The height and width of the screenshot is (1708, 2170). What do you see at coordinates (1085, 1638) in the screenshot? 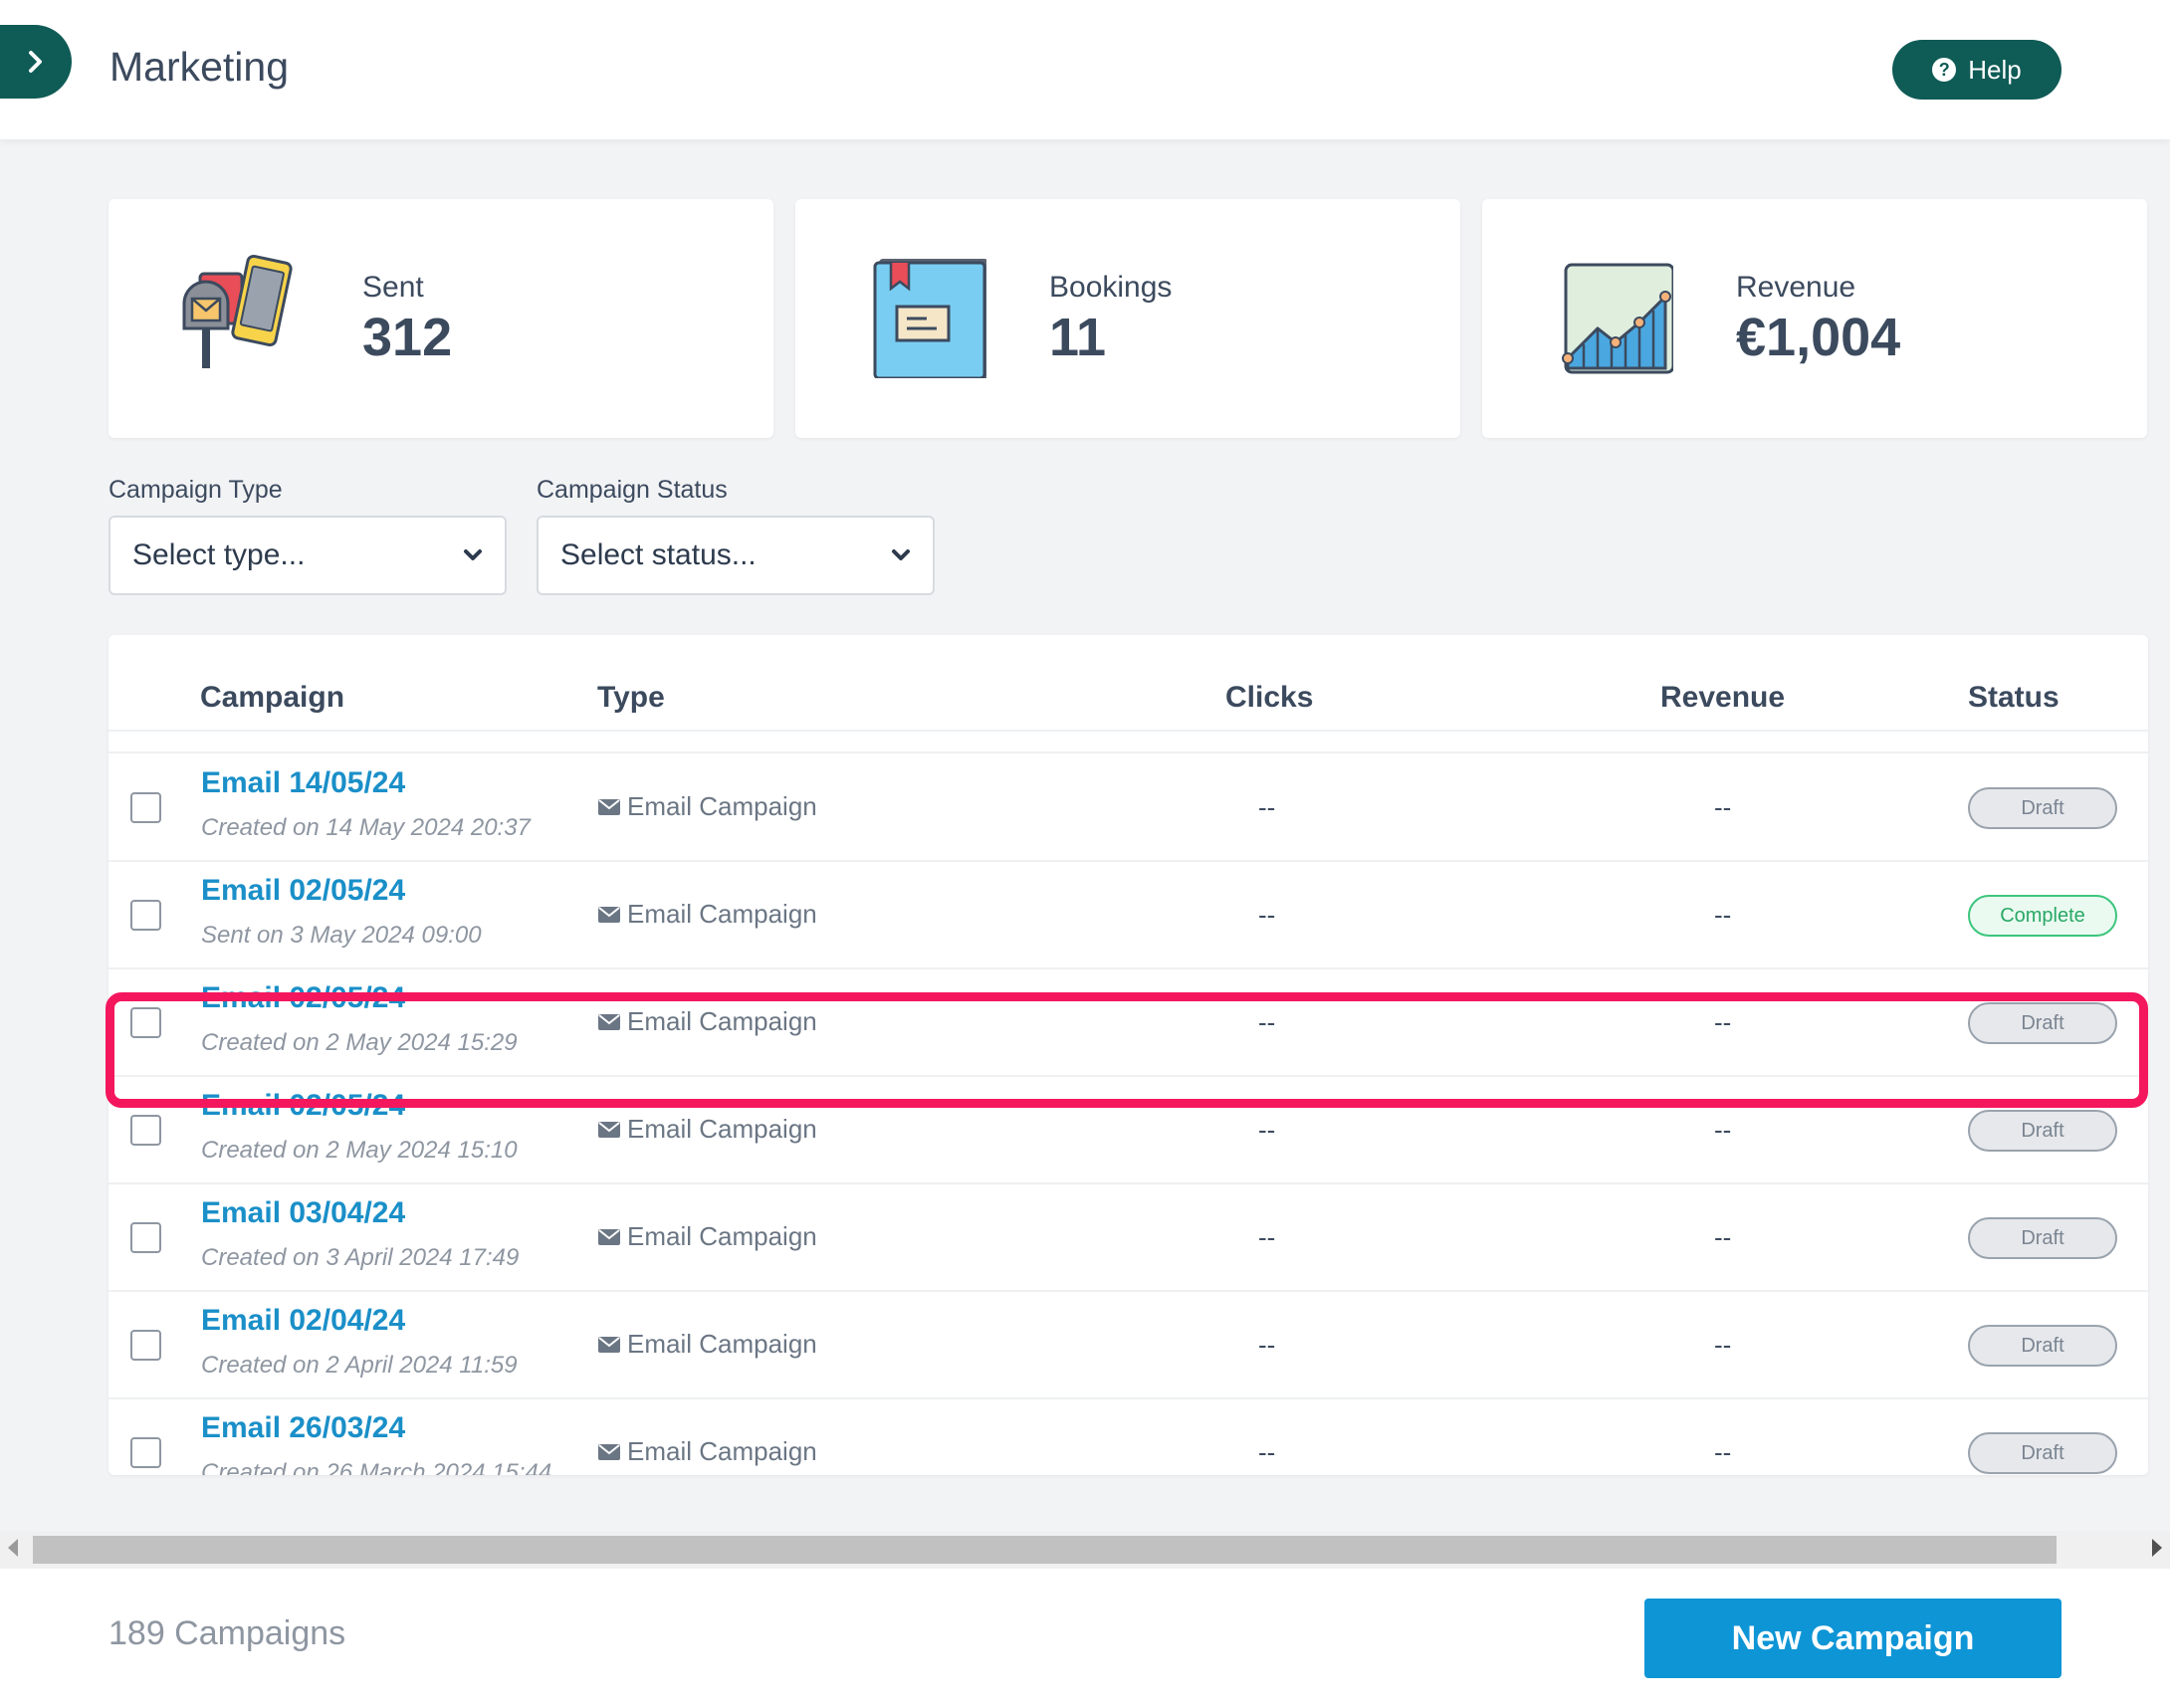
I see `page-footer: 189 Campaigns New Campaign` at bounding box center [1085, 1638].